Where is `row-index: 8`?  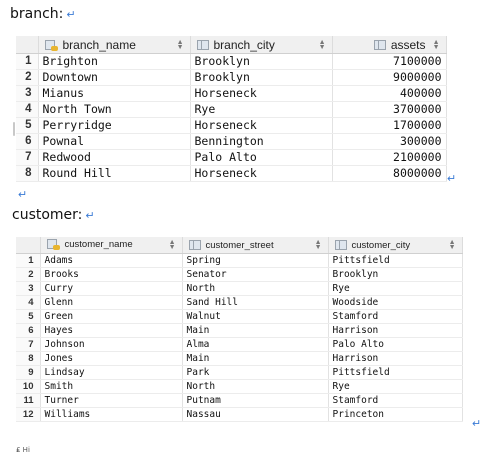
row-index: 8 is located at coordinates (28, 358).